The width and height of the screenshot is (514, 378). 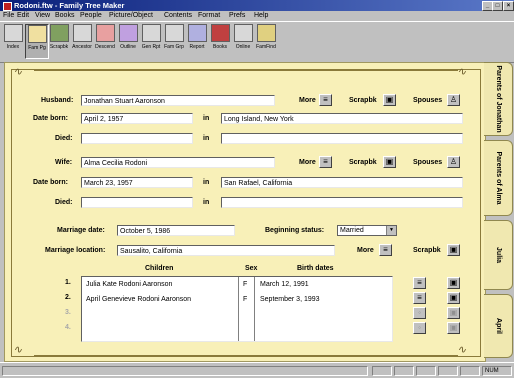 I want to click on close-button: ×, so click(x=508, y=6).